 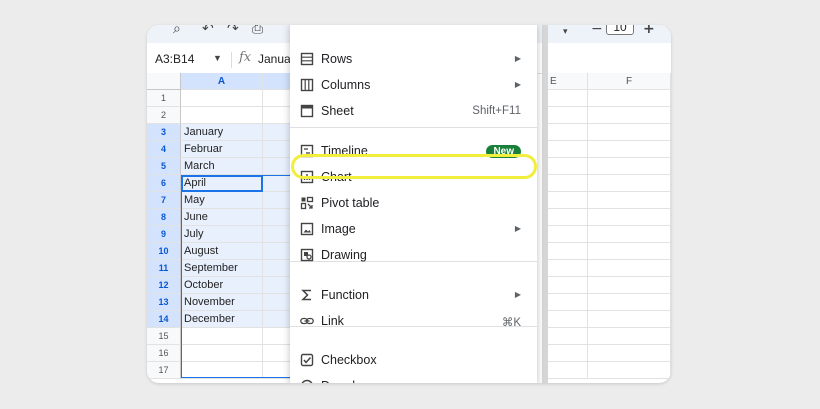 What do you see at coordinates (222, 217) in the screenshot?
I see `cell-a: June` at bounding box center [222, 217].